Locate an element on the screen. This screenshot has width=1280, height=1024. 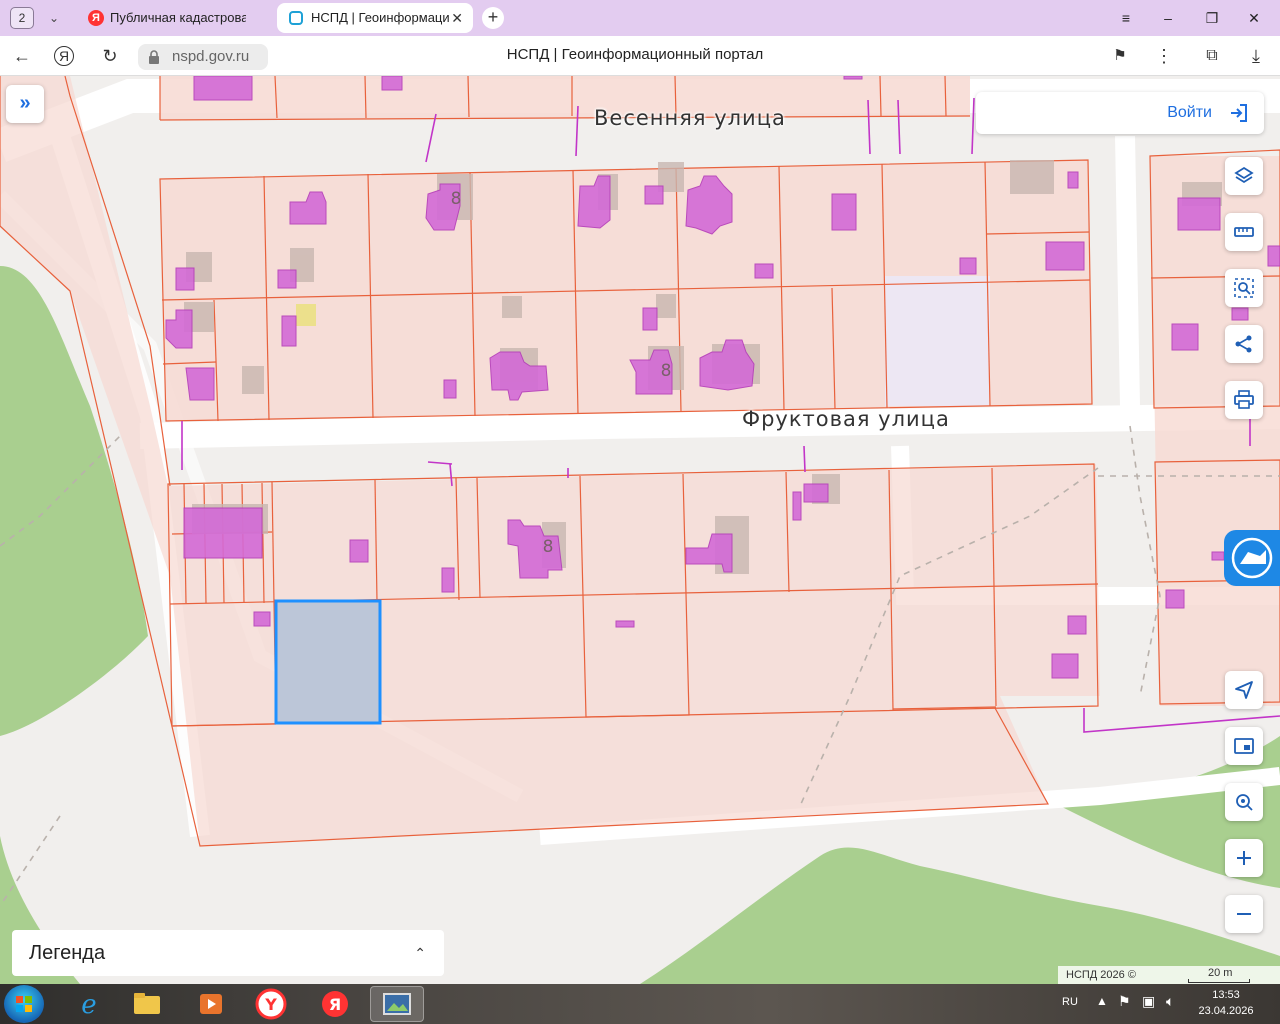
svg-text: e is located at coordinates (88, 1004).